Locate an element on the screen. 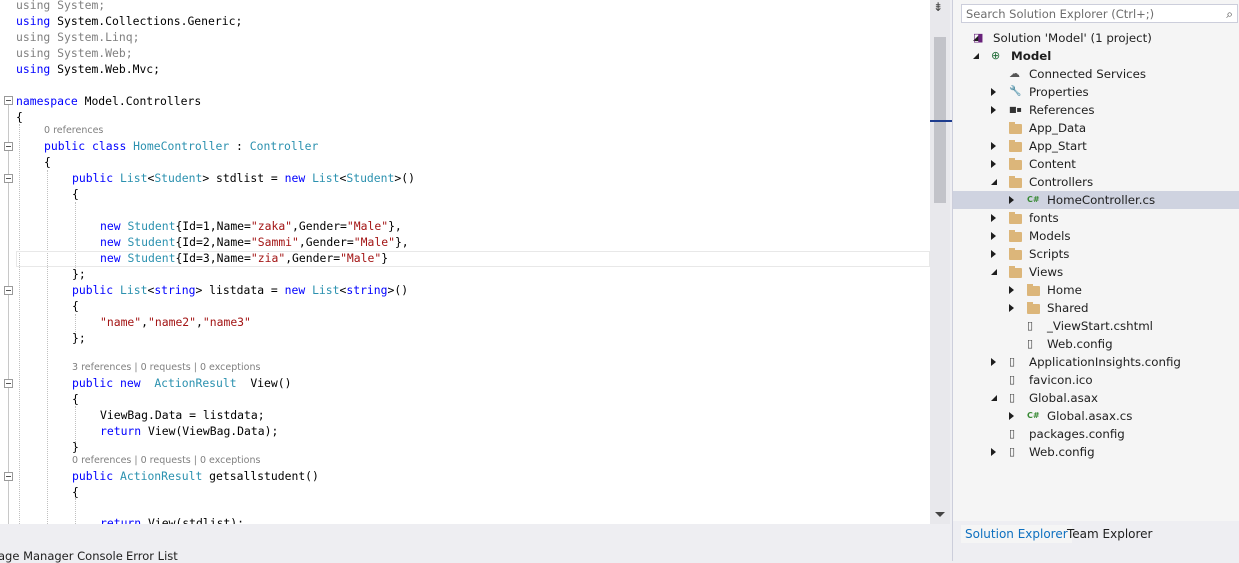 The width and height of the screenshot is (1239, 563). tree-item-label: Global.asax.cs is located at coordinates (1090, 416).